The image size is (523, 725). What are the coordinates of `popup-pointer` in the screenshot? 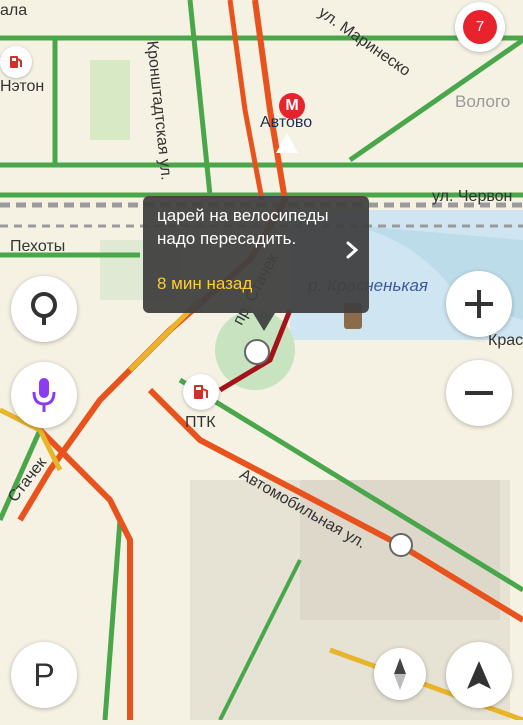 It's located at (264, 322).